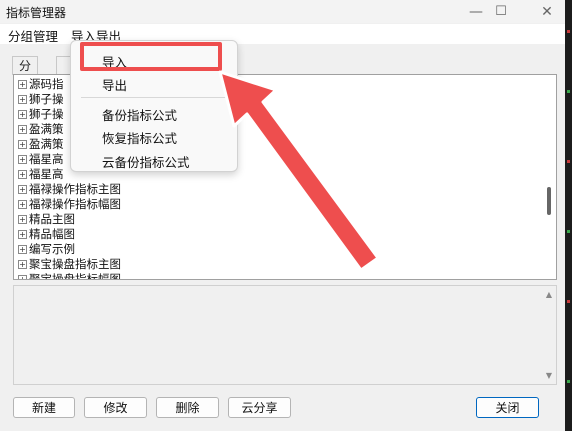 This screenshot has height=431, width=572. I want to click on annotation-arrow-shape, so click(299, 171).